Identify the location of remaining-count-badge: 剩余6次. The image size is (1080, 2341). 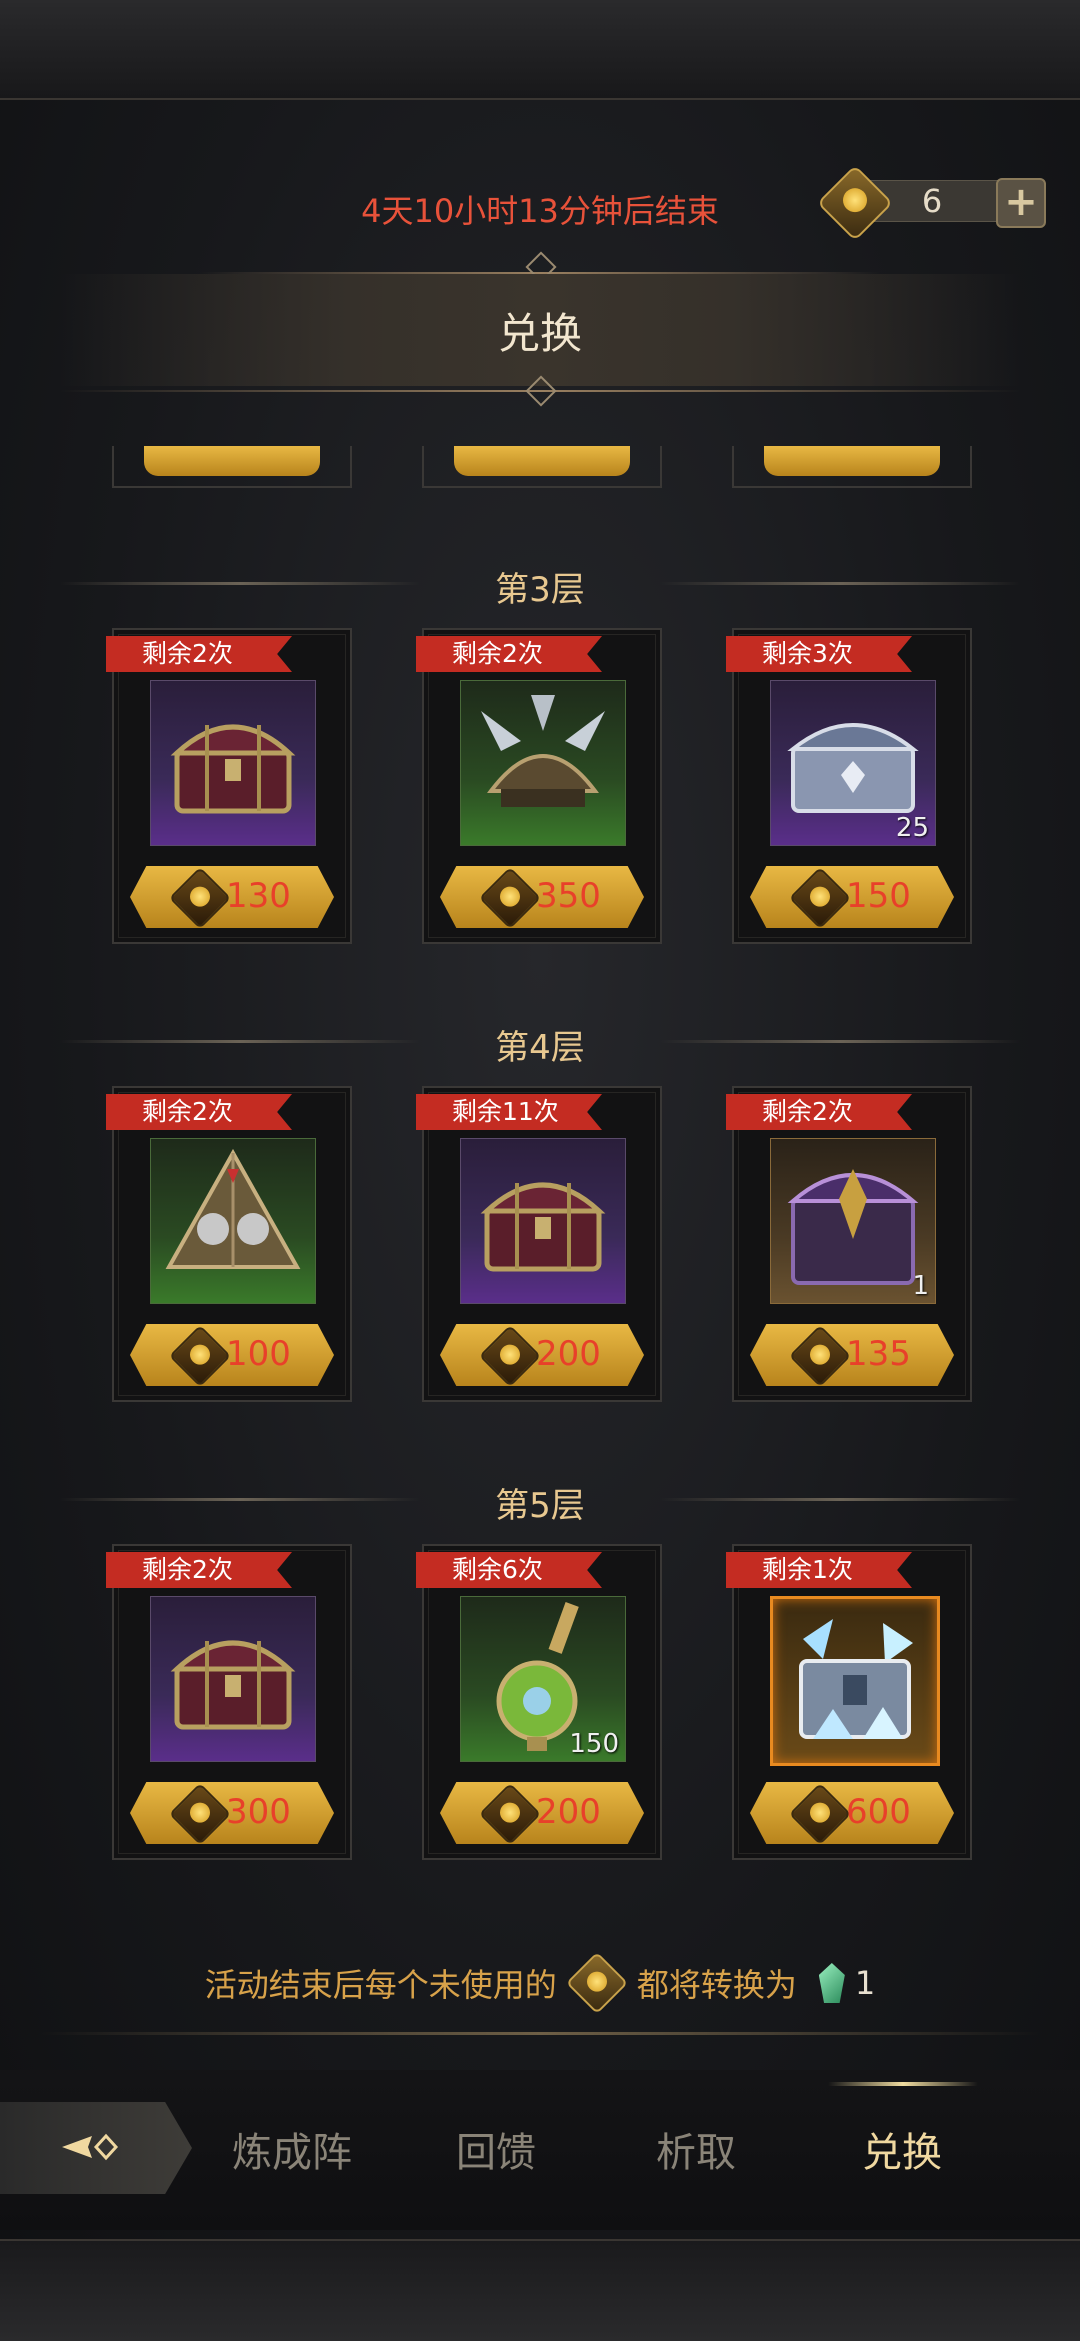
(509, 1570).